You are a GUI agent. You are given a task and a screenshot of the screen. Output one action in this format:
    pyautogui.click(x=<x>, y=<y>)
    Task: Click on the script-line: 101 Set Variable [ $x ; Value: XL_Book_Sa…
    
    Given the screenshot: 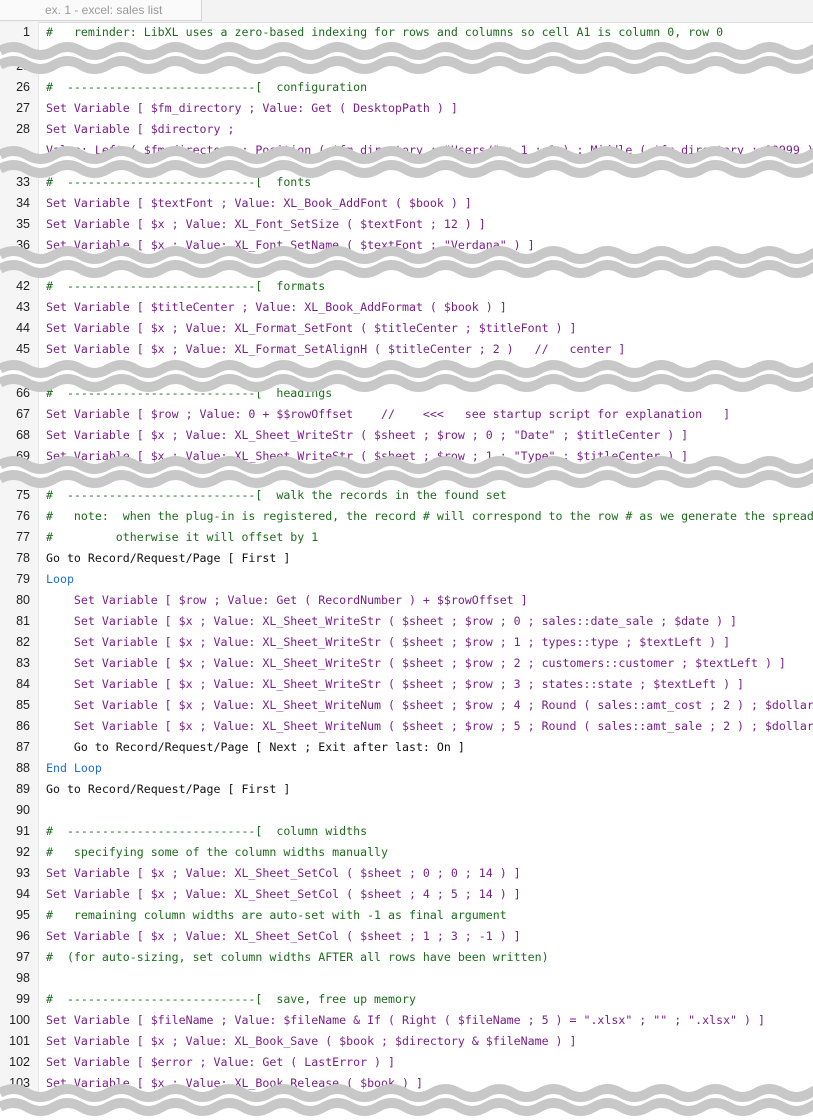 What is the action you would take?
    pyautogui.click(x=406, y=1041)
    